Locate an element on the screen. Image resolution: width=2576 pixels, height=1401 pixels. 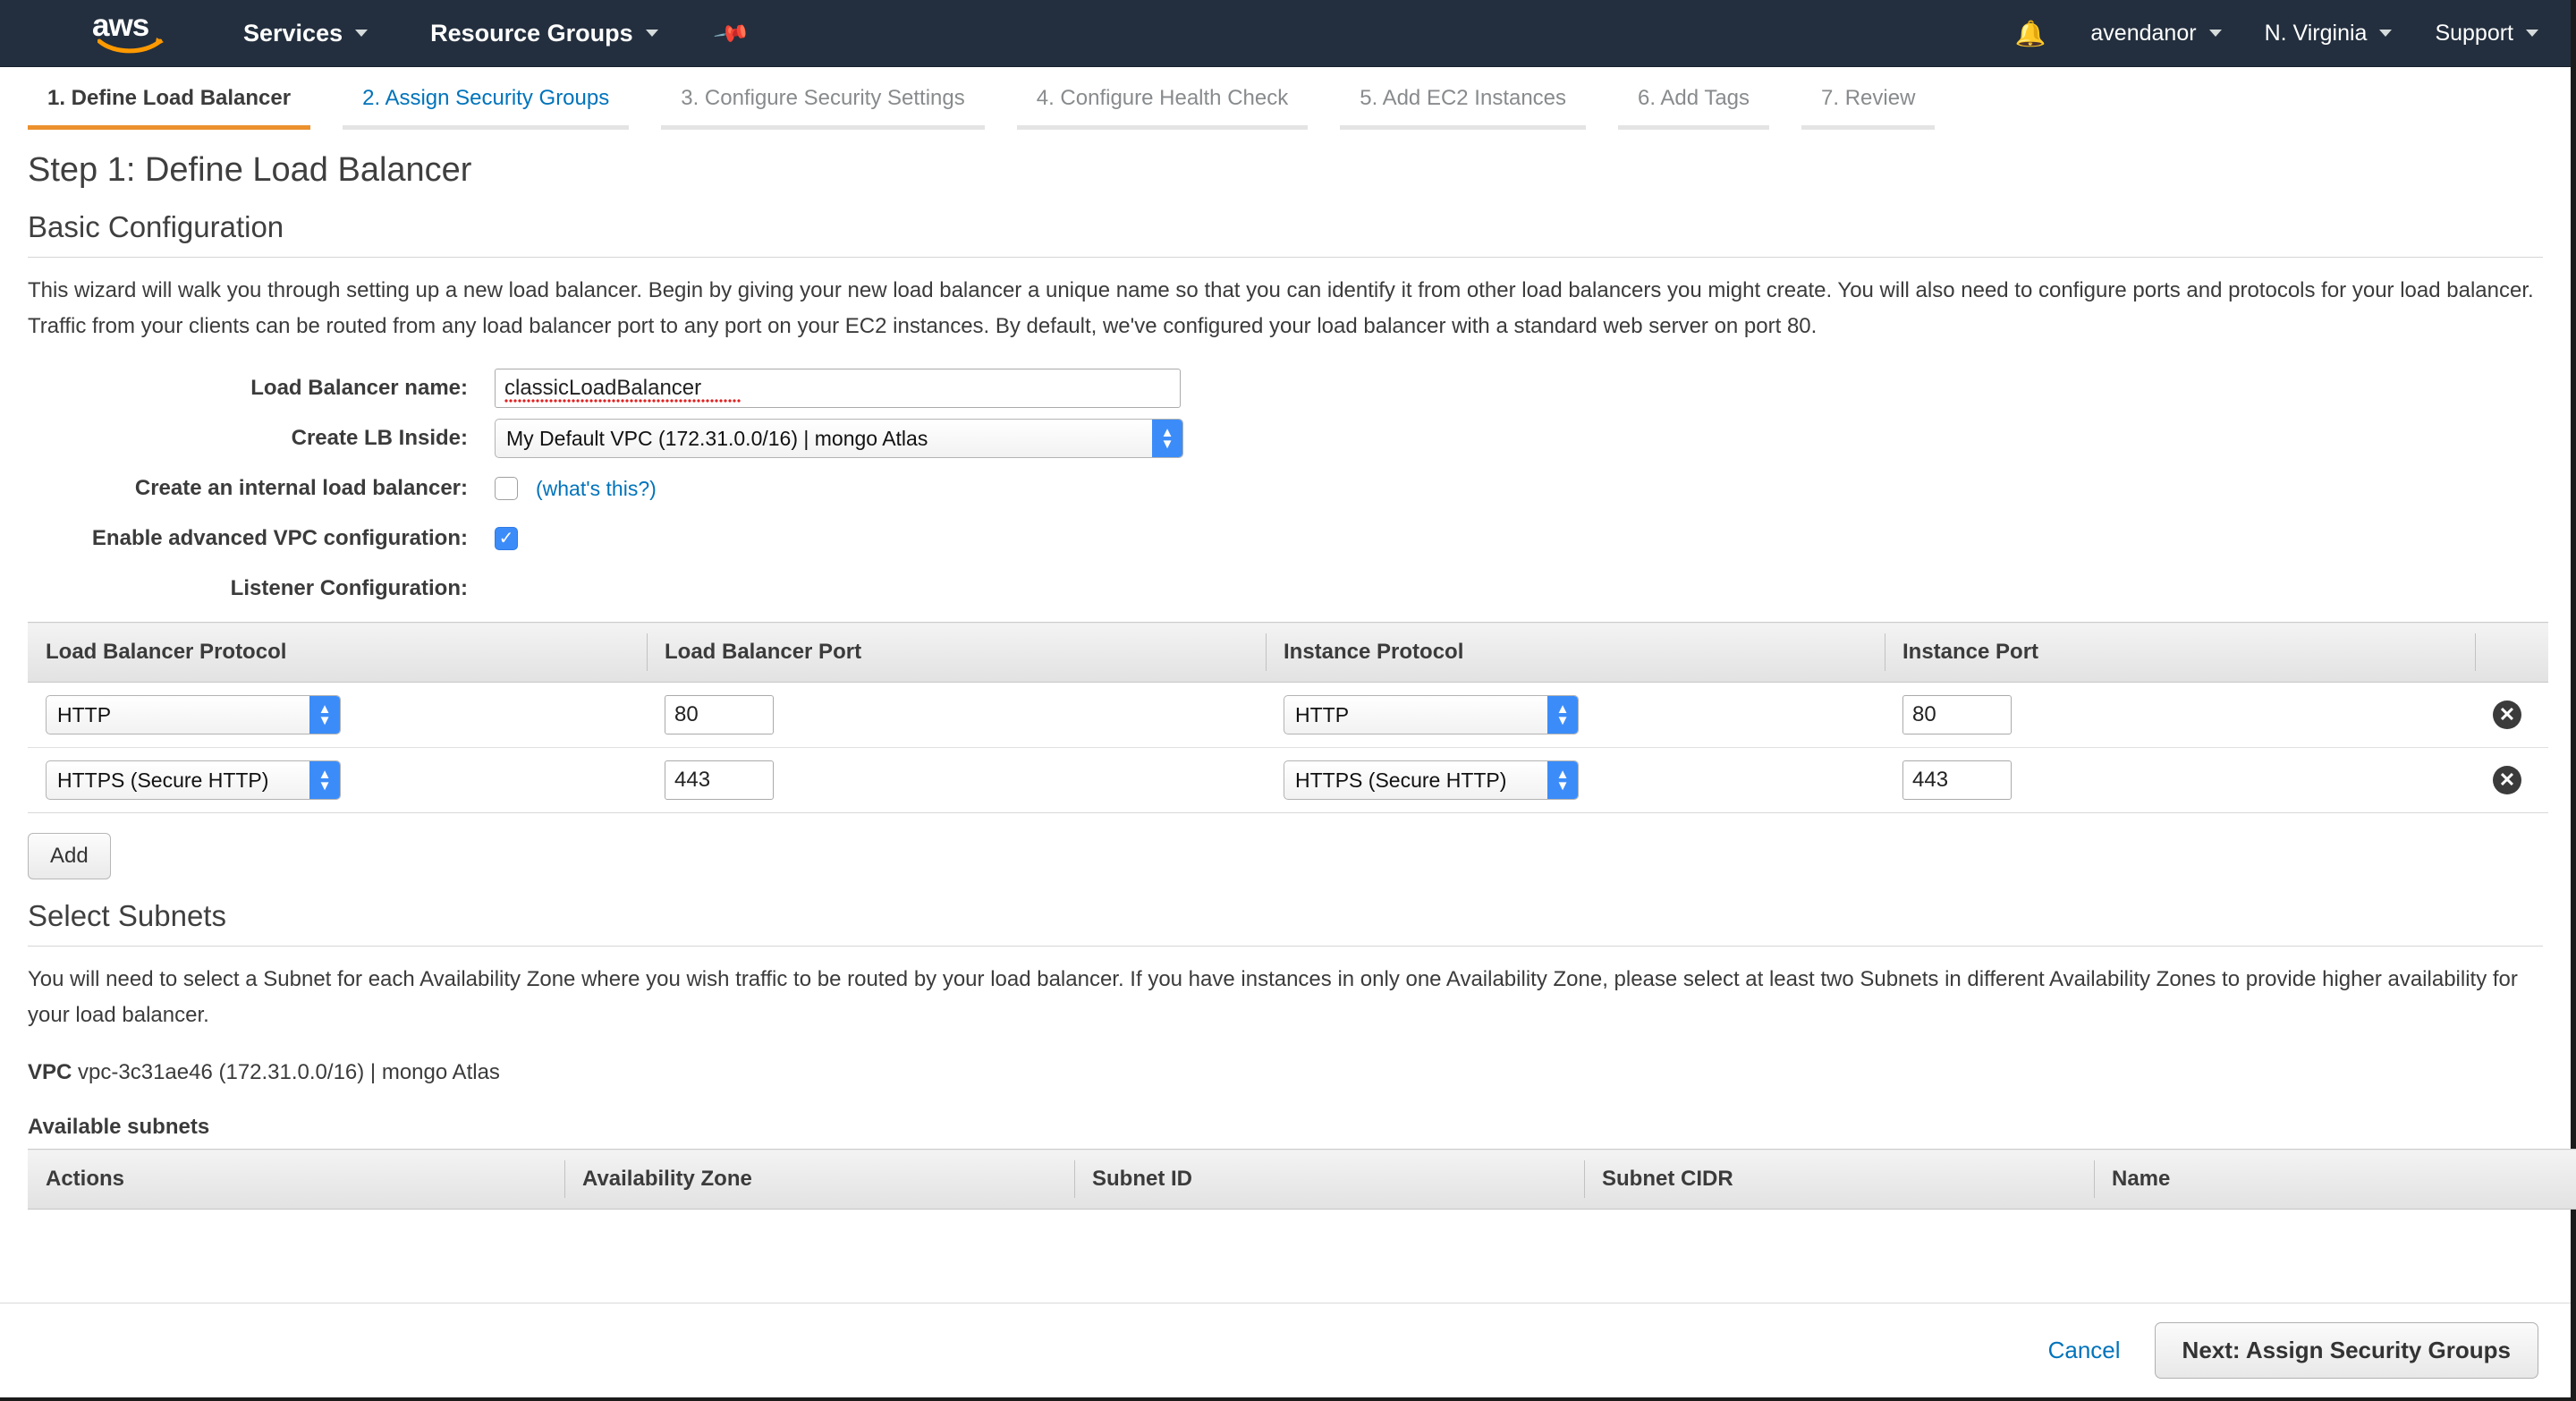
lb-protocol-value: HTTPS (Secure HTTP) is located at coordinates (163, 780).